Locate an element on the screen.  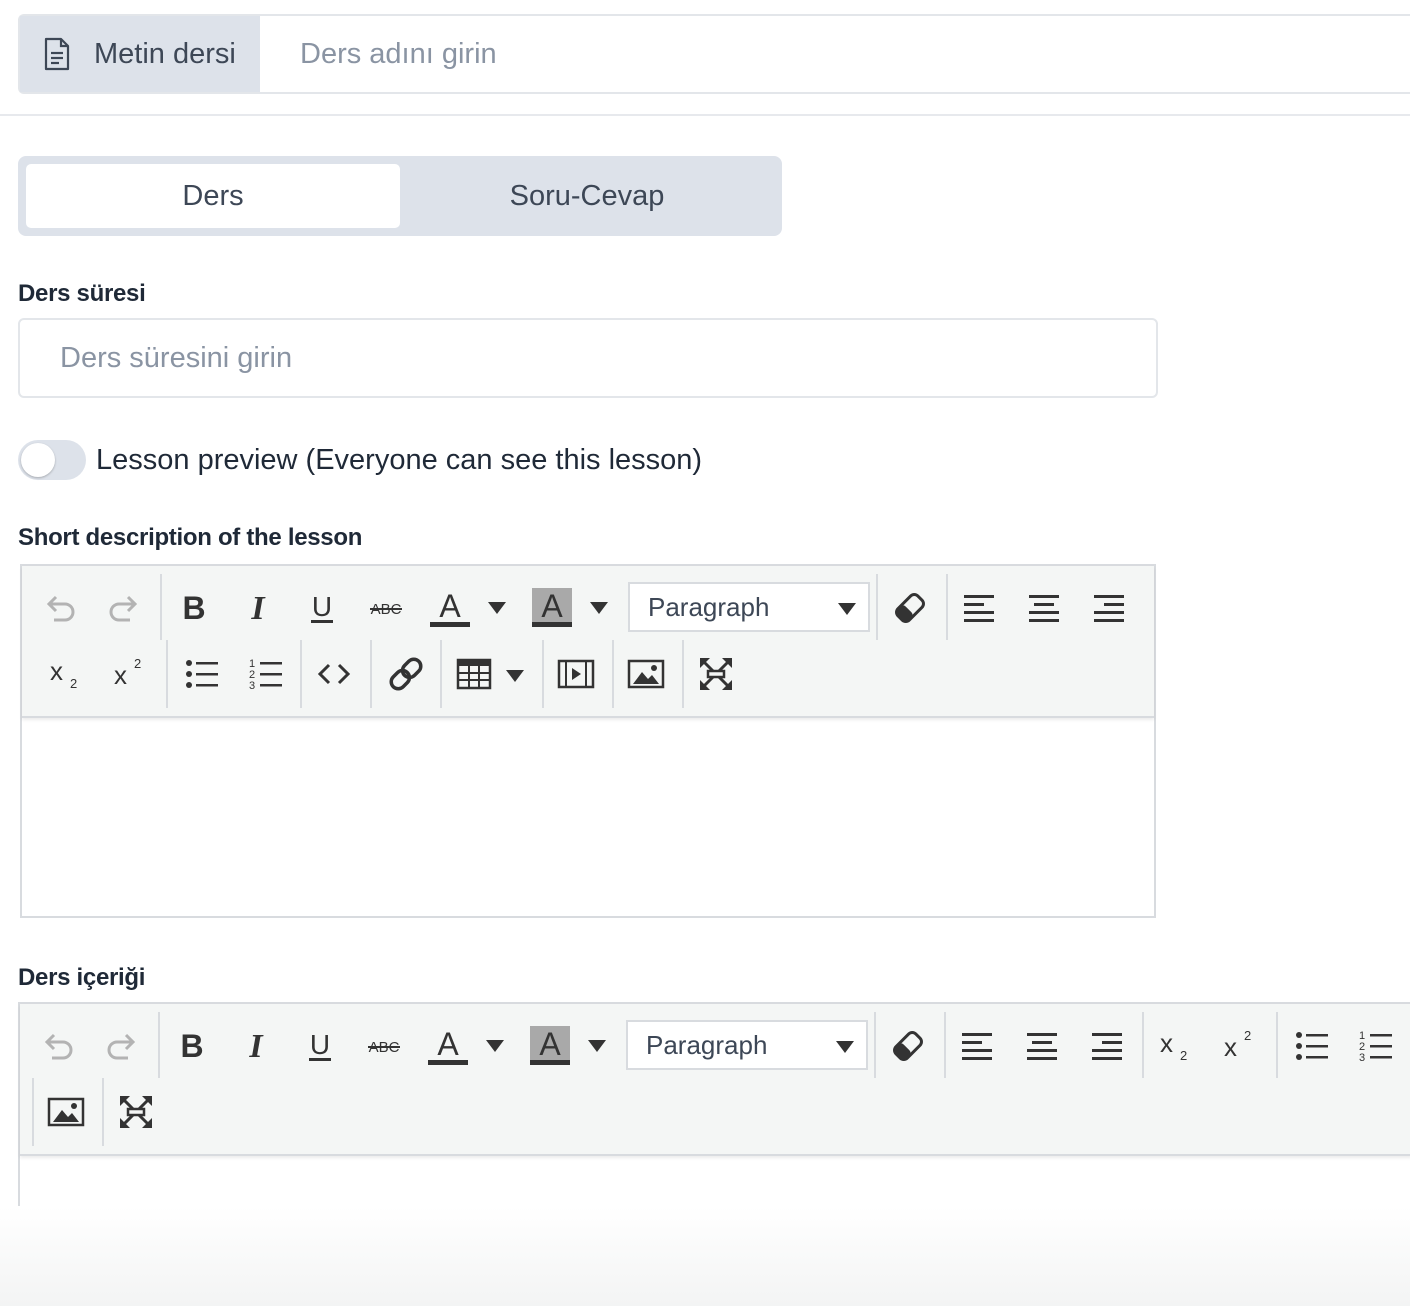
link-icon is located at coordinates (406, 674).